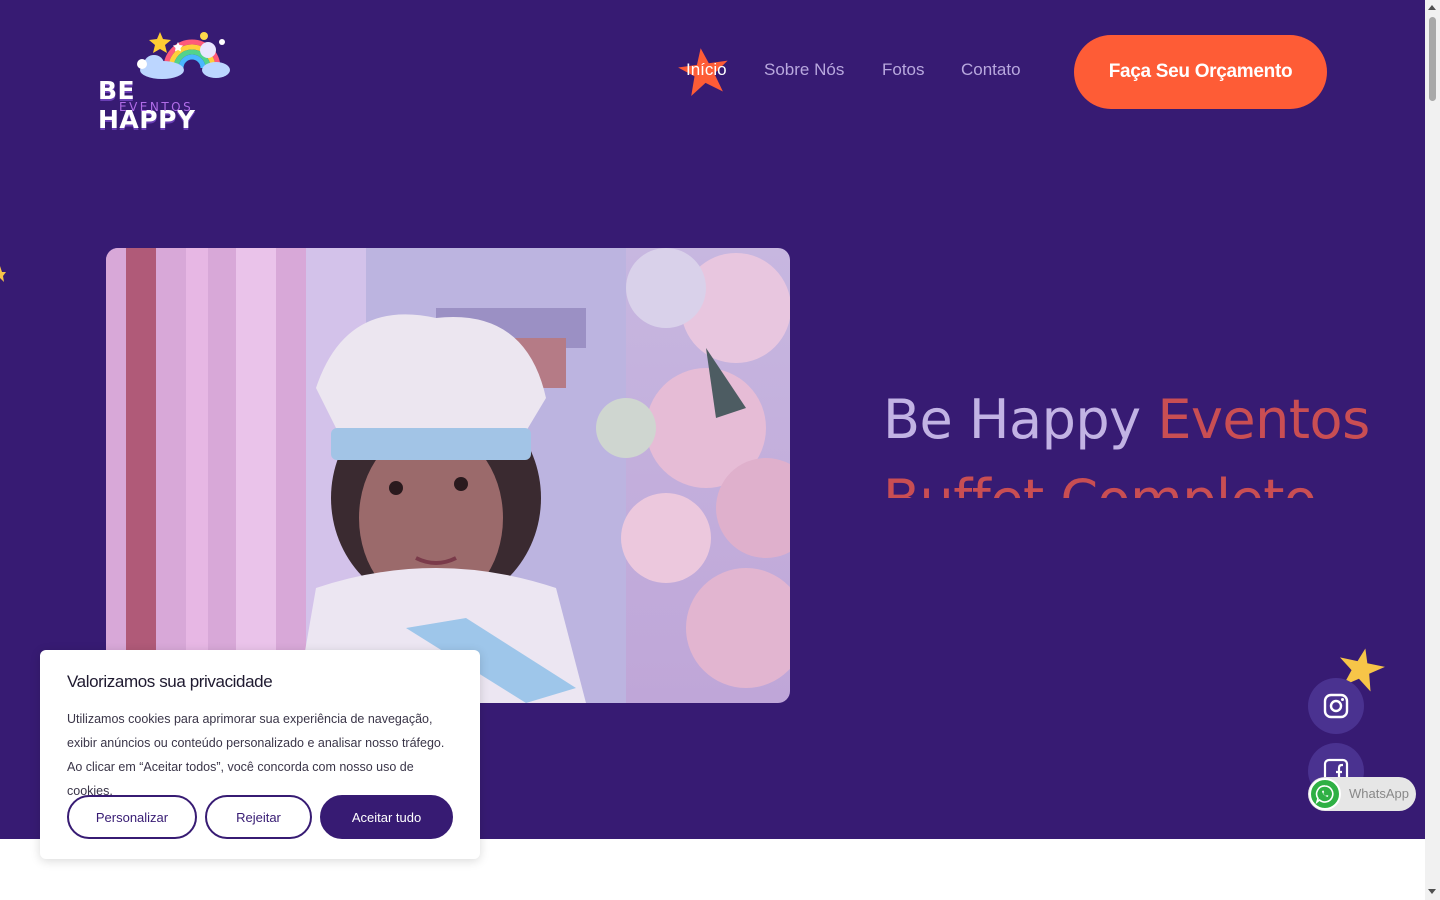 The height and width of the screenshot is (900, 1440). Describe the element at coordinates (1325, 794) in the screenshot. I see `whatsapp-icon` at that location.